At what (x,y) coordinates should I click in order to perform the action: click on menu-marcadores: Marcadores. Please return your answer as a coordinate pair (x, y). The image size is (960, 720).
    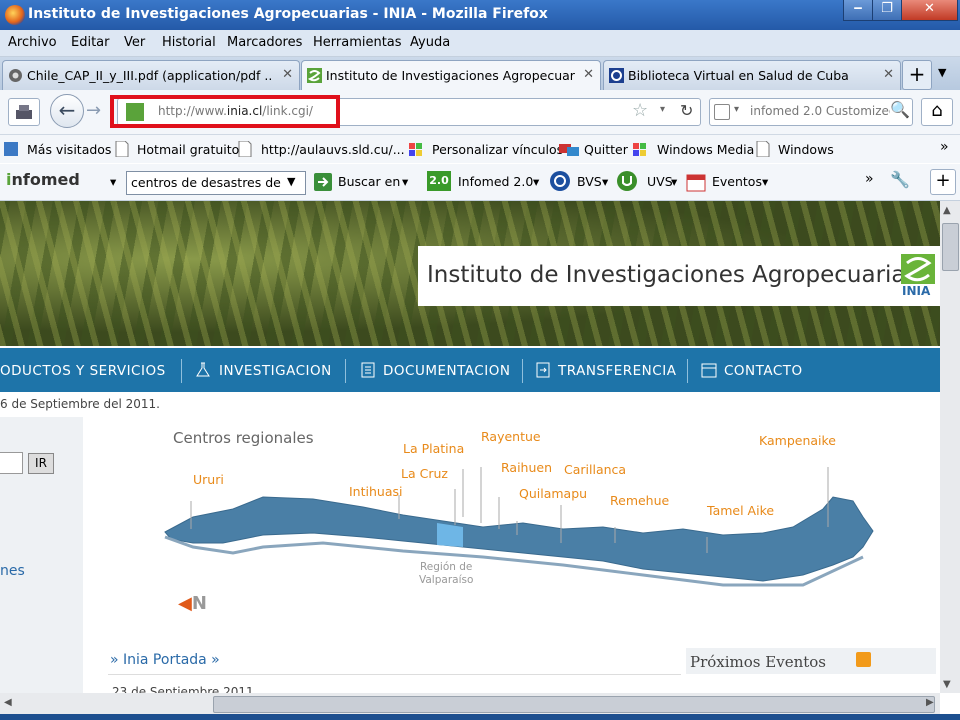
    Looking at the image, I should click on (264, 42).